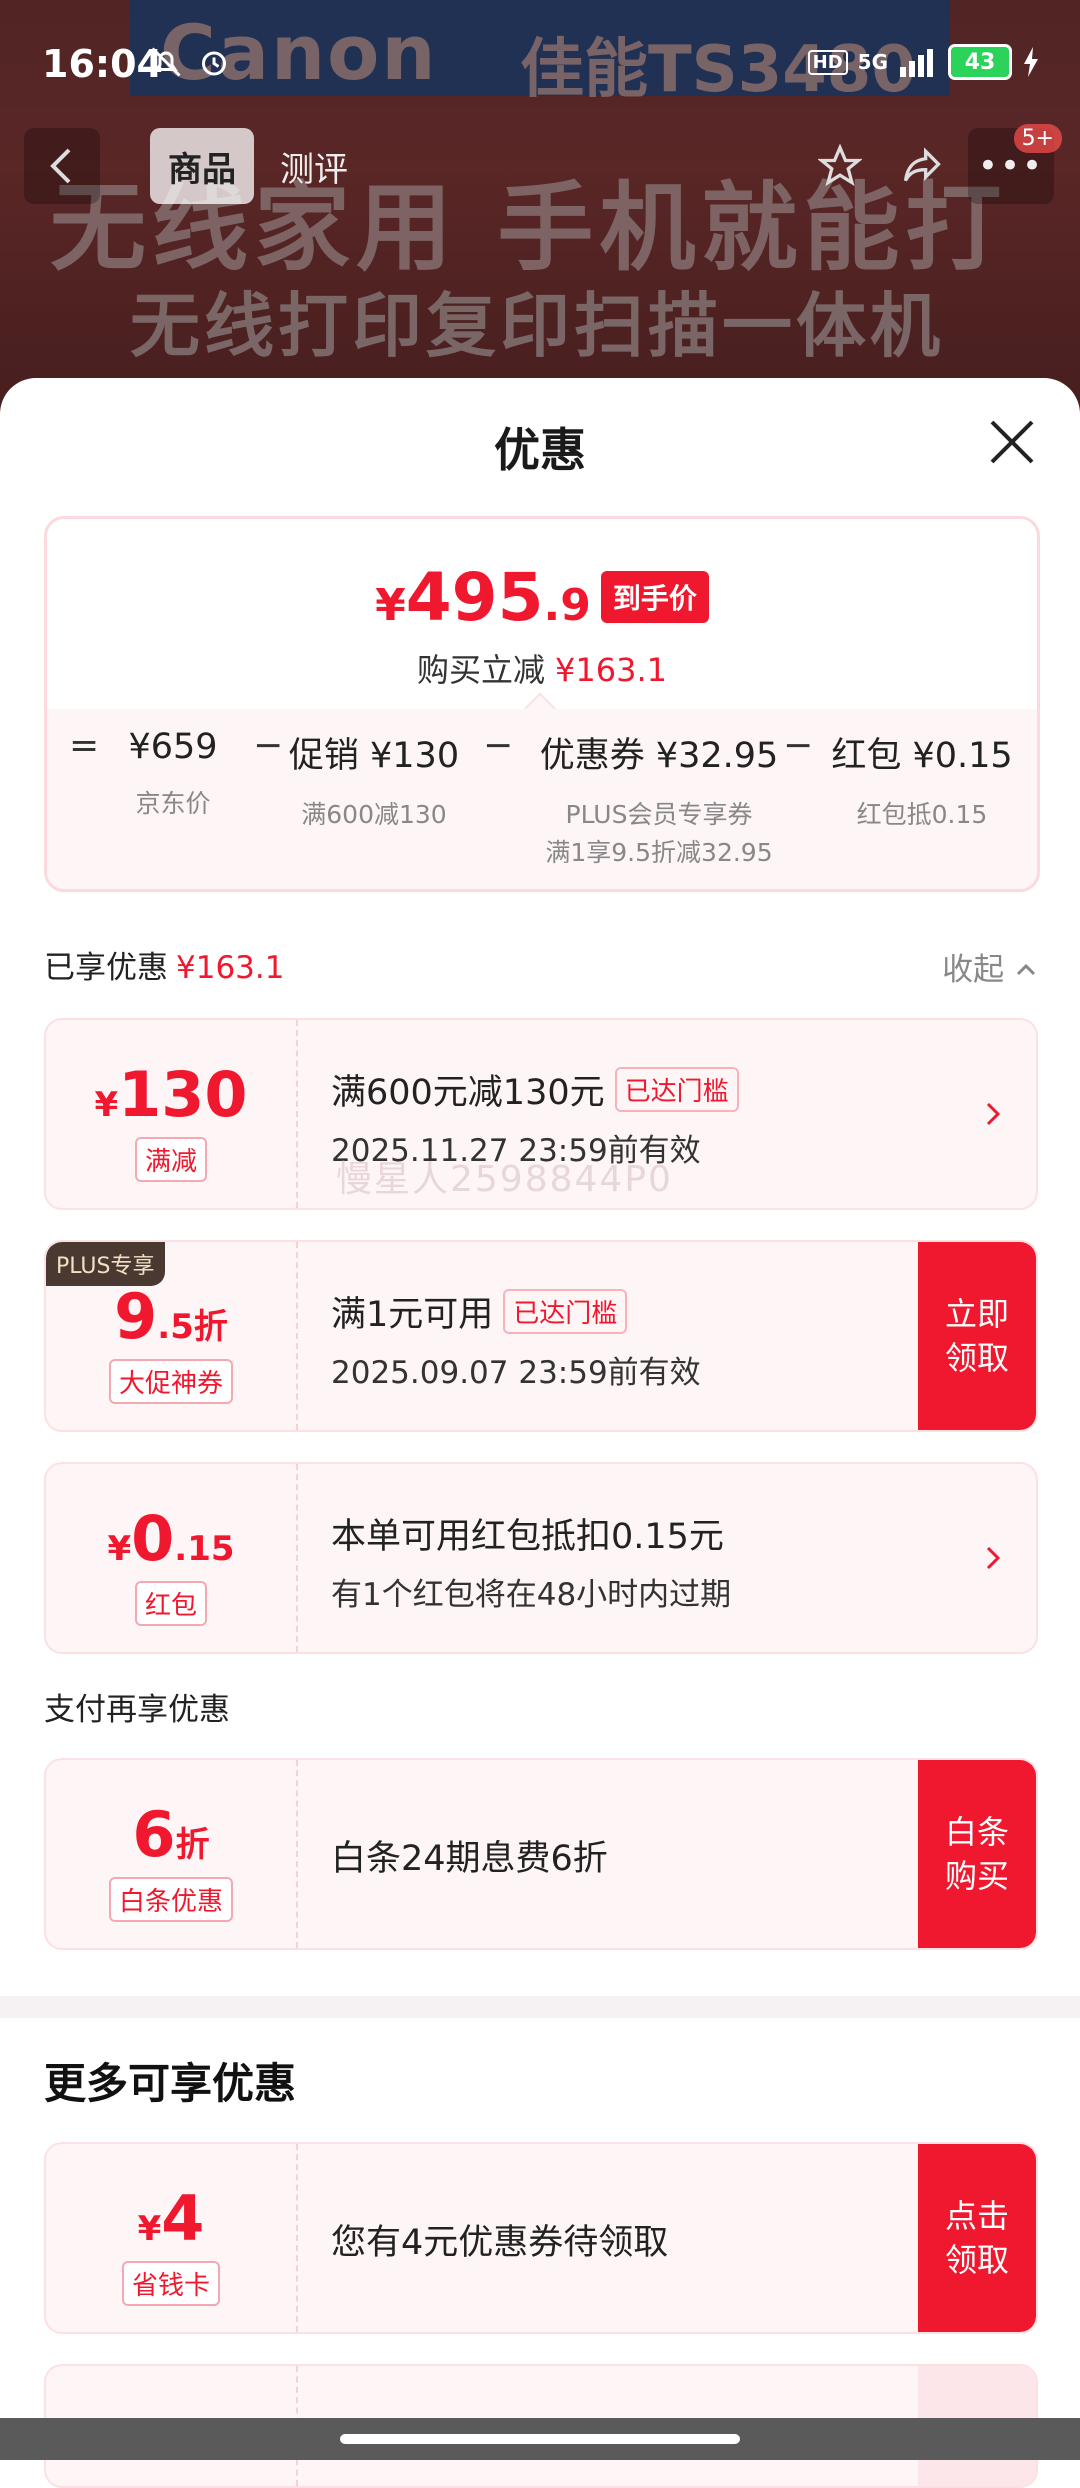  What do you see at coordinates (540, 450) in the screenshot?
I see `sheet-title: 优惠` at bounding box center [540, 450].